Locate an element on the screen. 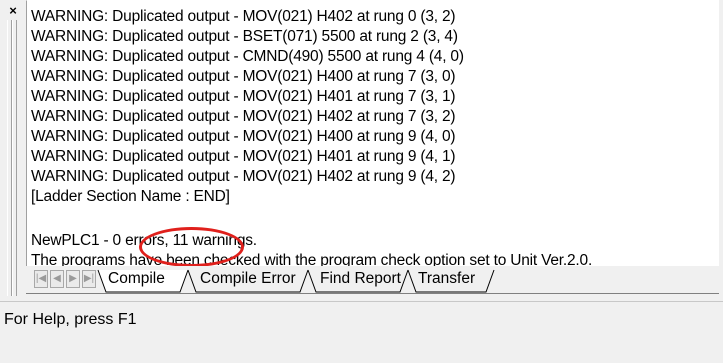  nav-prev-icon: ◀ is located at coordinates (57, 279).